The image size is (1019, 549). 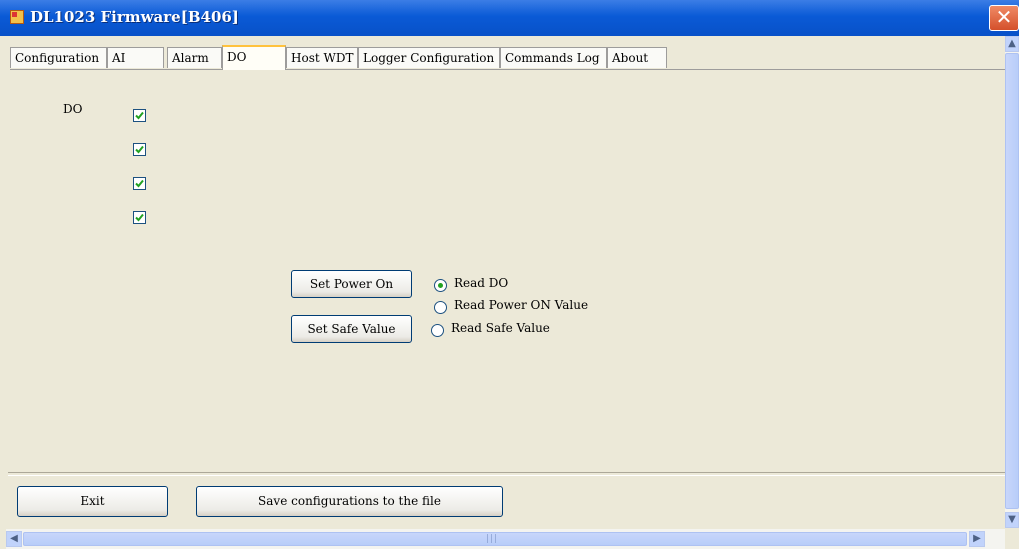 I want to click on arrow-left-icon: ◀, so click(x=14, y=539).